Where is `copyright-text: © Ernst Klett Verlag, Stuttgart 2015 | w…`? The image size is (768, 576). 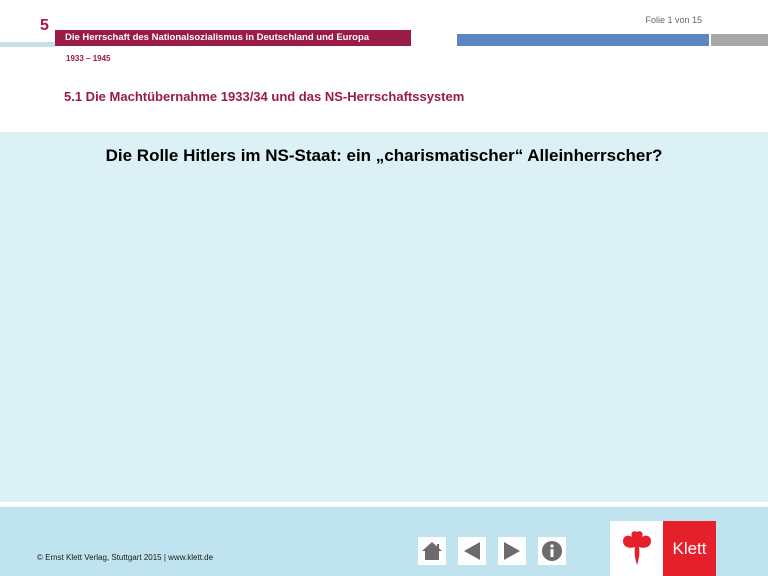
copyright-text: © Ernst Klett Verlag, Stuttgart 2015 | w… is located at coordinates (125, 557).